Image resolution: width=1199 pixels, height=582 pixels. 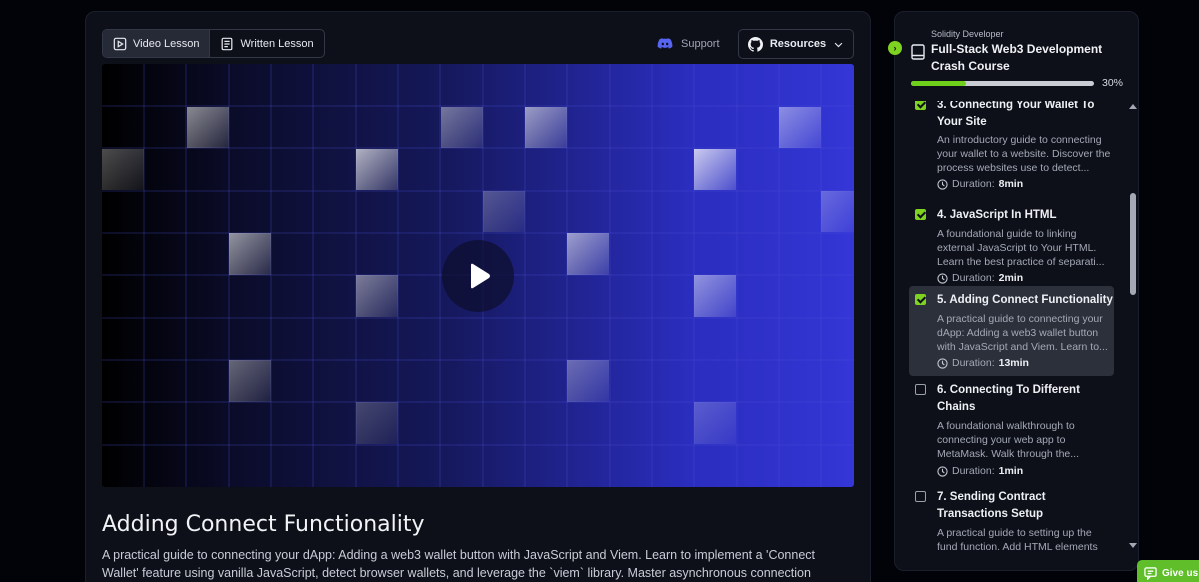 What do you see at coordinates (918, 52) in the screenshot?
I see `book-icon` at bounding box center [918, 52].